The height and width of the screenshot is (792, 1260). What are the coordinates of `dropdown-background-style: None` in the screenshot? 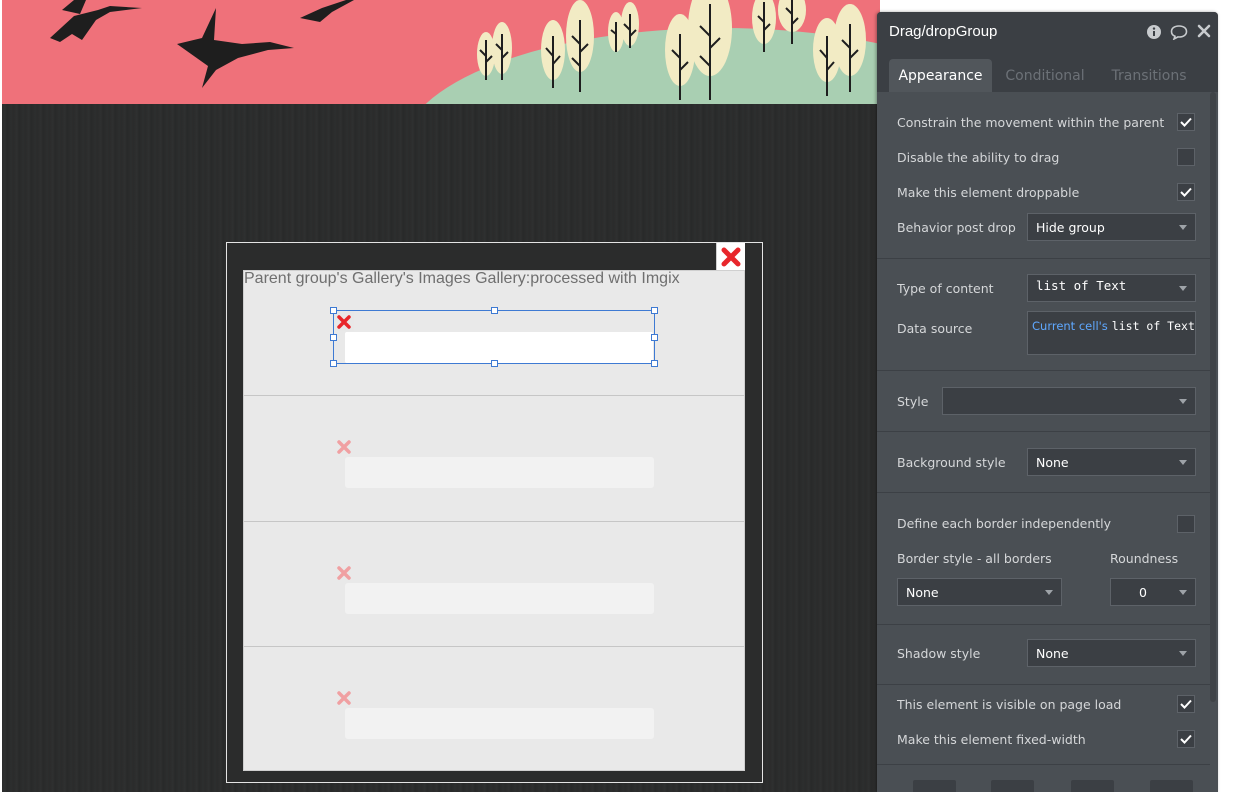 It's located at (1111, 462).